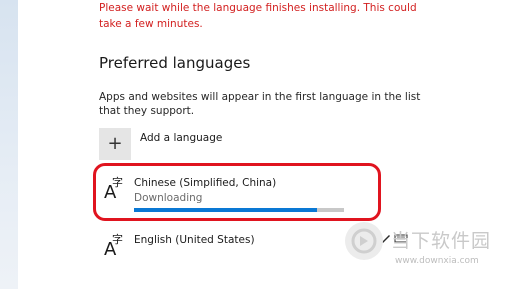  Describe the element at coordinates (115, 144) in the screenshot. I see `plus-icon: +` at that location.